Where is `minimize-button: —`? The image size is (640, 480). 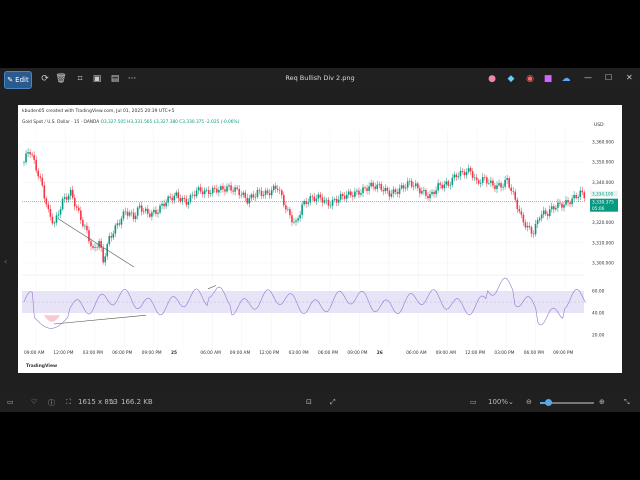 minimize-button: — is located at coordinates (588, 77).